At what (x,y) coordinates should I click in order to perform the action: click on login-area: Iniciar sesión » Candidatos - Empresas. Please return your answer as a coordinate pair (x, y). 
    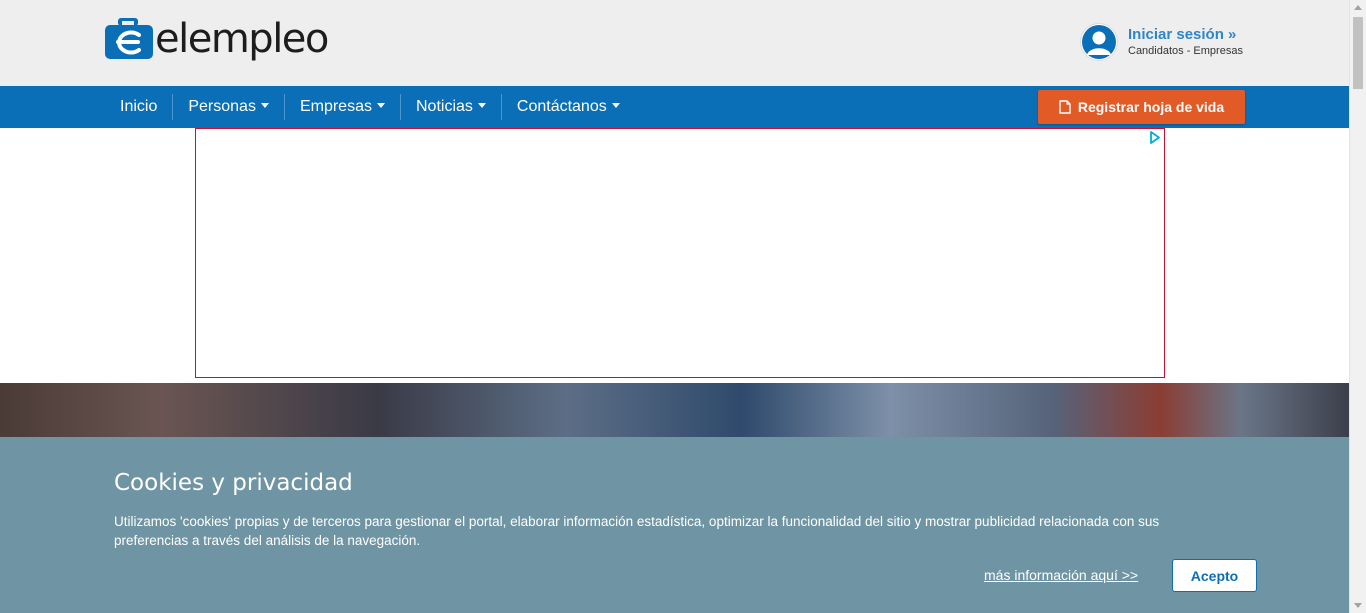
    Looking at the image, I should click on (1161, 42).